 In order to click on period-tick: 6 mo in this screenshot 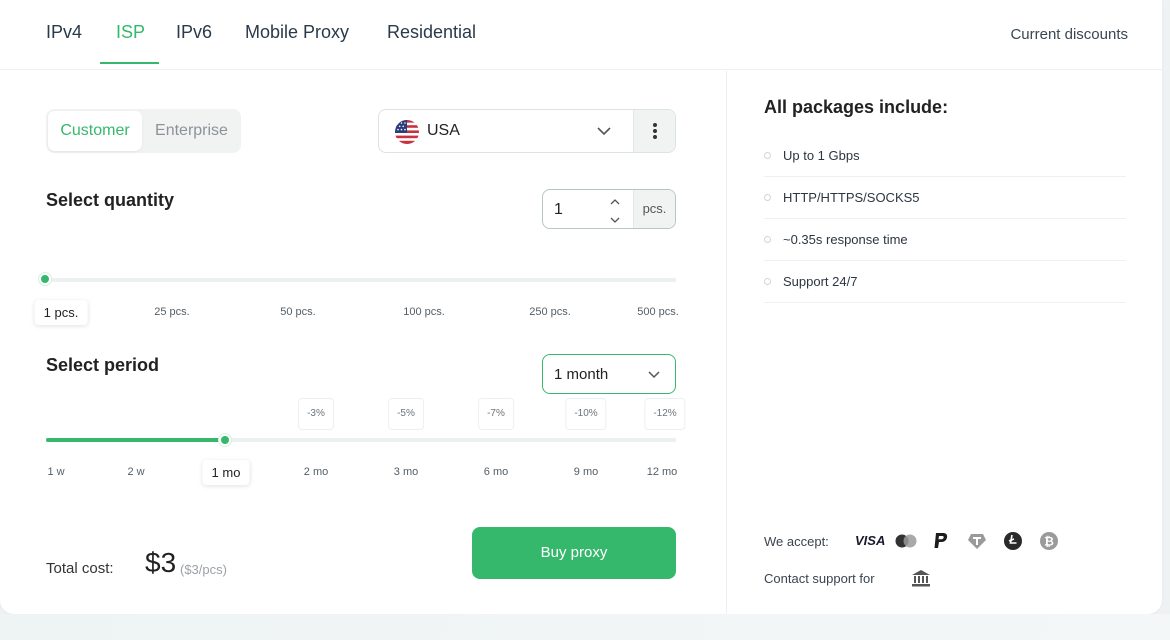, I will do `click(496, 472)`.